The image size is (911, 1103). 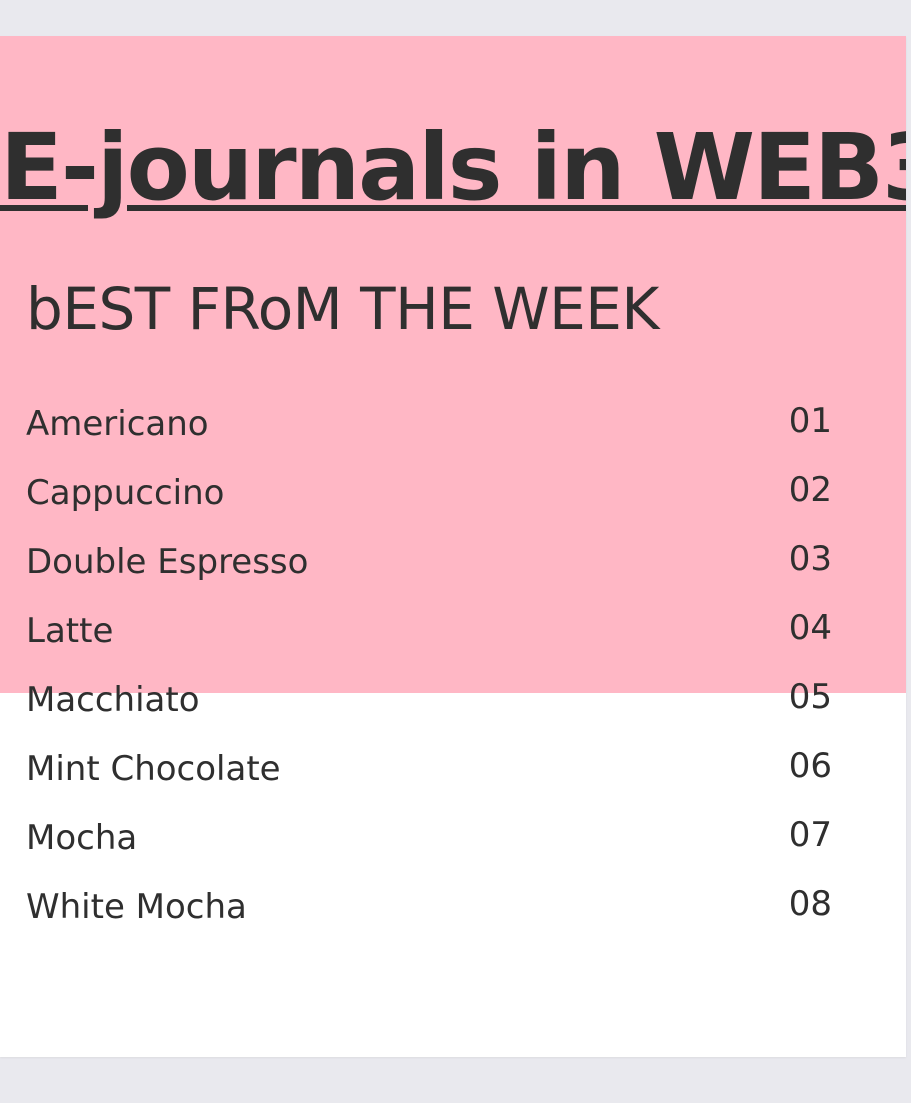 What do you see at coordinates (117, 424) in the screenshot?
I see `item-name: Americano` at bounding box center [117, 424].